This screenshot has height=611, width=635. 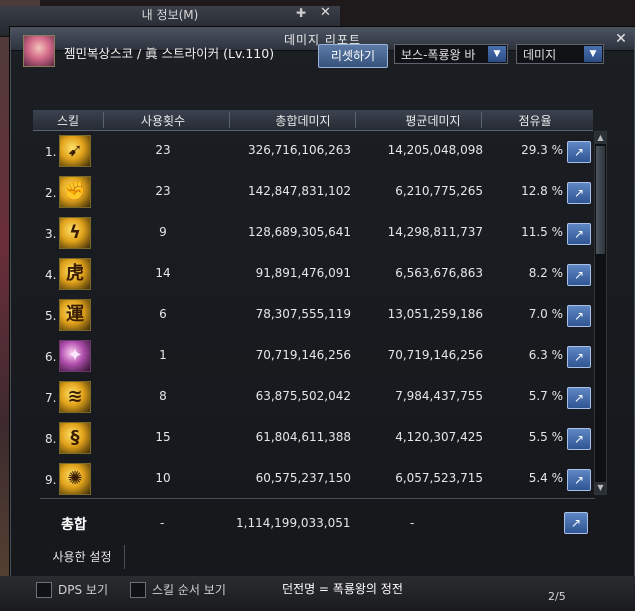 What do you see at coordinates (163, 191) in the screenshot?
I see `uses-cell: 23` at bounding box center [163, 191].